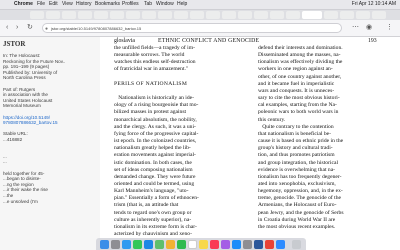 The width and height of the screenshot is (400, 250). Describe the element at coordinates (156, 105) in the screenshot. I see `text-line: ology of a rising bourgeoisie that mo-` at that location.